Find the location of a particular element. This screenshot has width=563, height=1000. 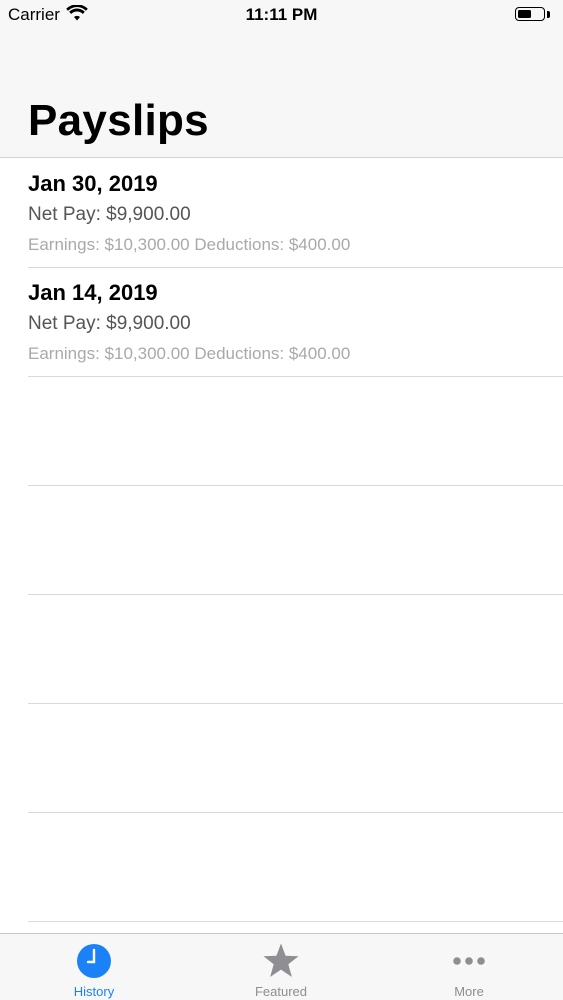

tab-bar: History Featured More is located at coordinates (281, 966).